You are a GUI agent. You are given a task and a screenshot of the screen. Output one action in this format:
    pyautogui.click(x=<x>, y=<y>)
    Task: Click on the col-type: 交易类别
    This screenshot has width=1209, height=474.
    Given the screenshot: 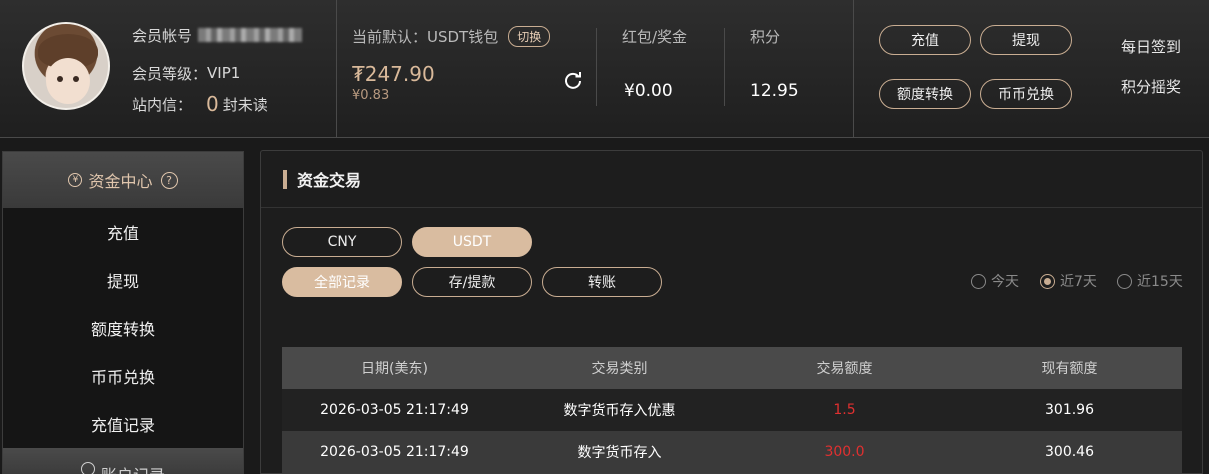 What is the action you would take?
    pyautogui.click(x=619, y=369)
    